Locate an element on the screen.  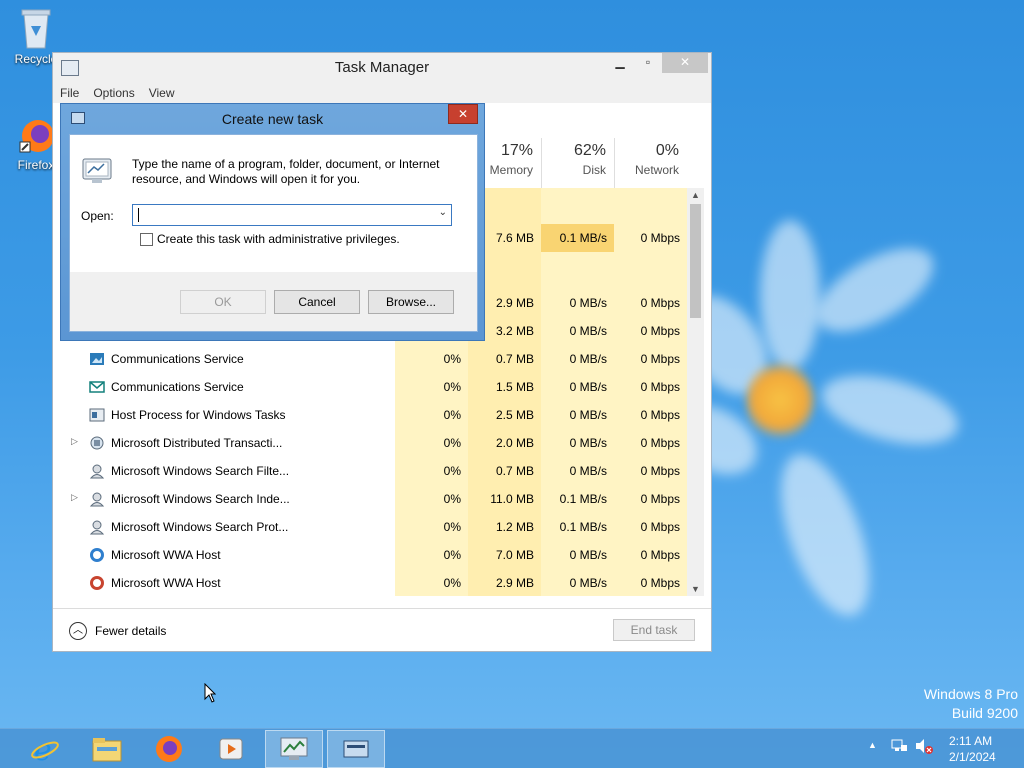
internet-explorer-icon: e is located at coordinates (45, 749).